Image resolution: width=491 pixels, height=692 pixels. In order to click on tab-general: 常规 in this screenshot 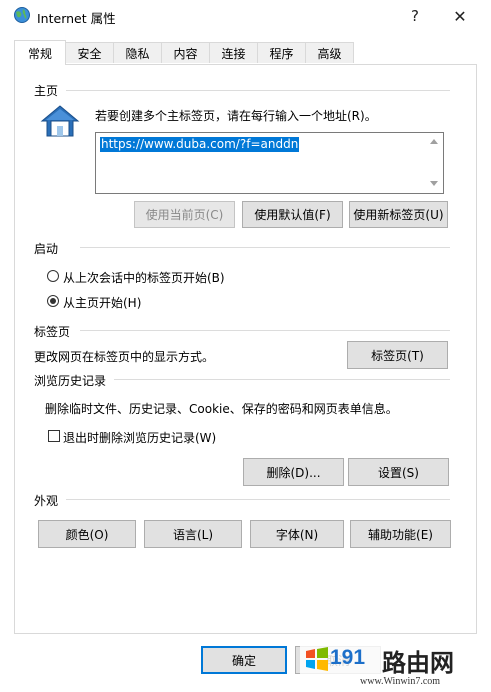, I will do `click(40, 52)`.